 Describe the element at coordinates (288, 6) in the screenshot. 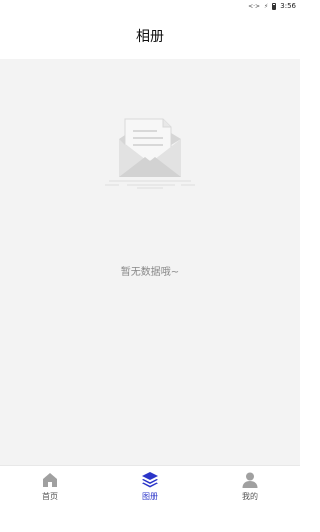

I see `status-time: 3:56` at that location.